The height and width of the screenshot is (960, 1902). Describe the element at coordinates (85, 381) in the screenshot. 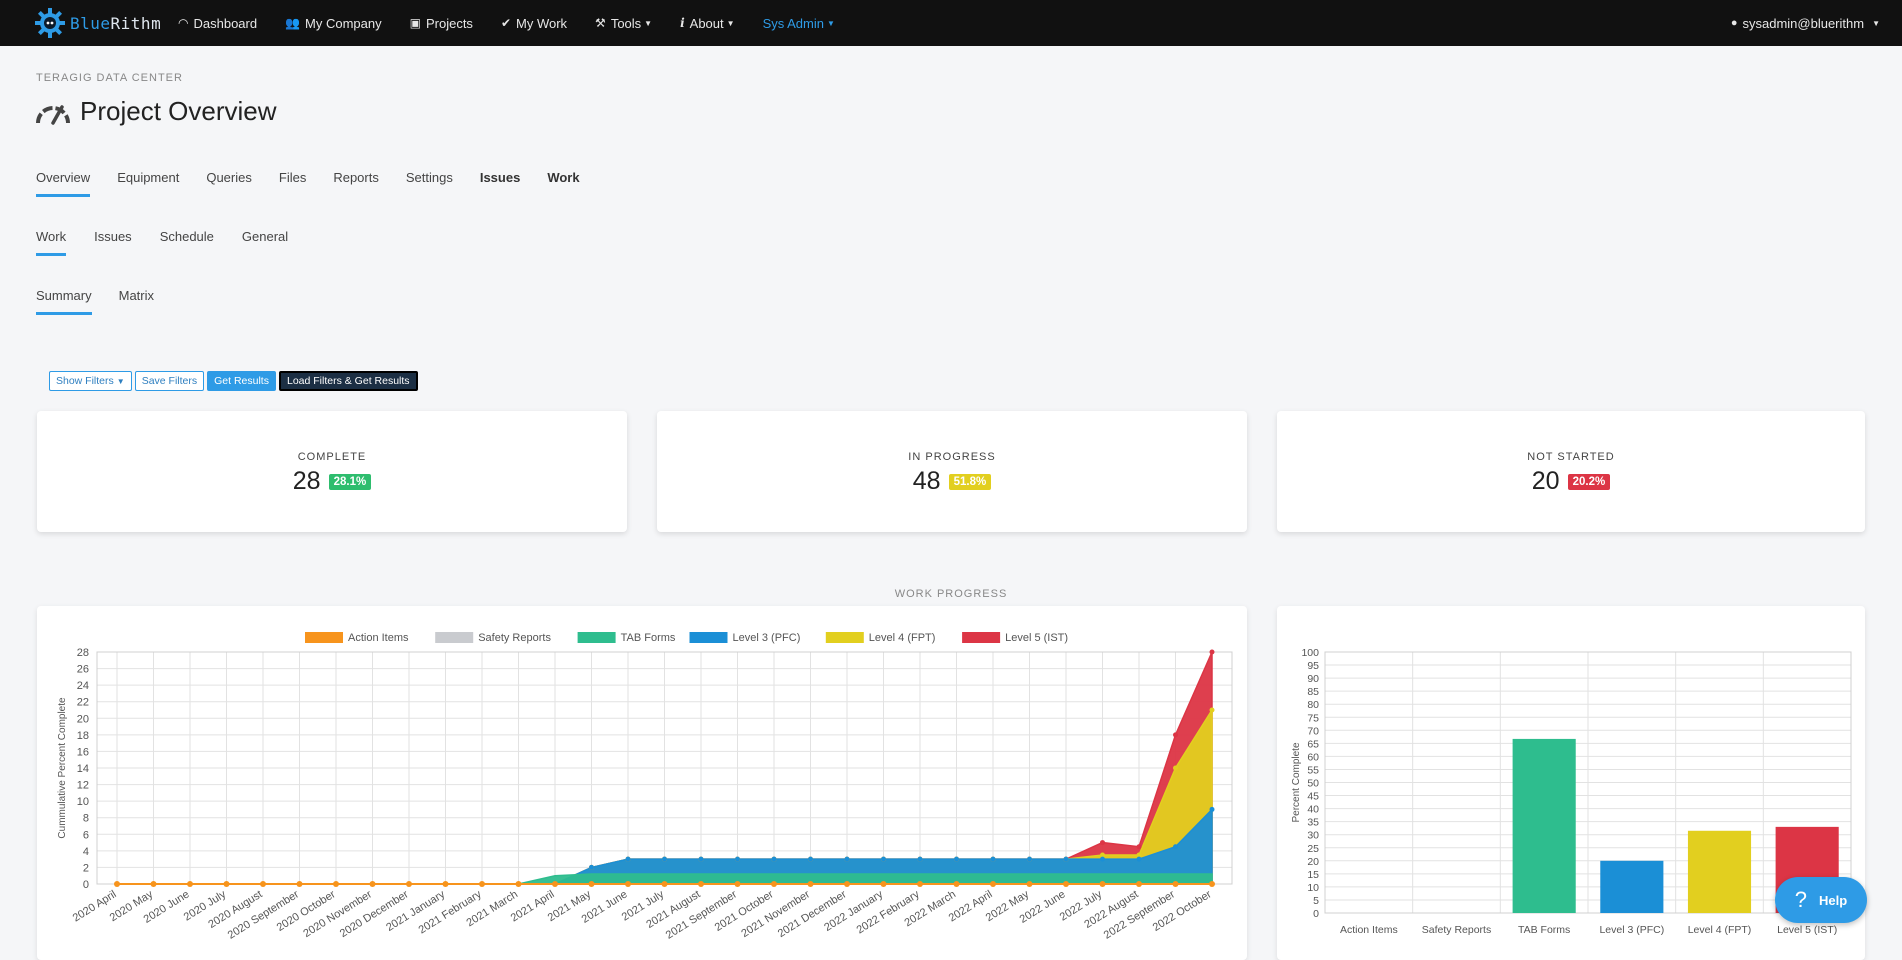

I see `show-filters-label: Show Filters` at that location.